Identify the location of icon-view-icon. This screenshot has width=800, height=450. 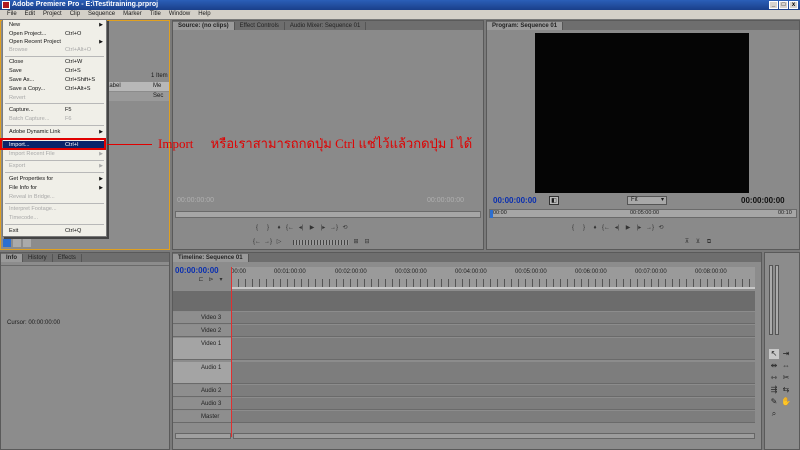
(17, 243).